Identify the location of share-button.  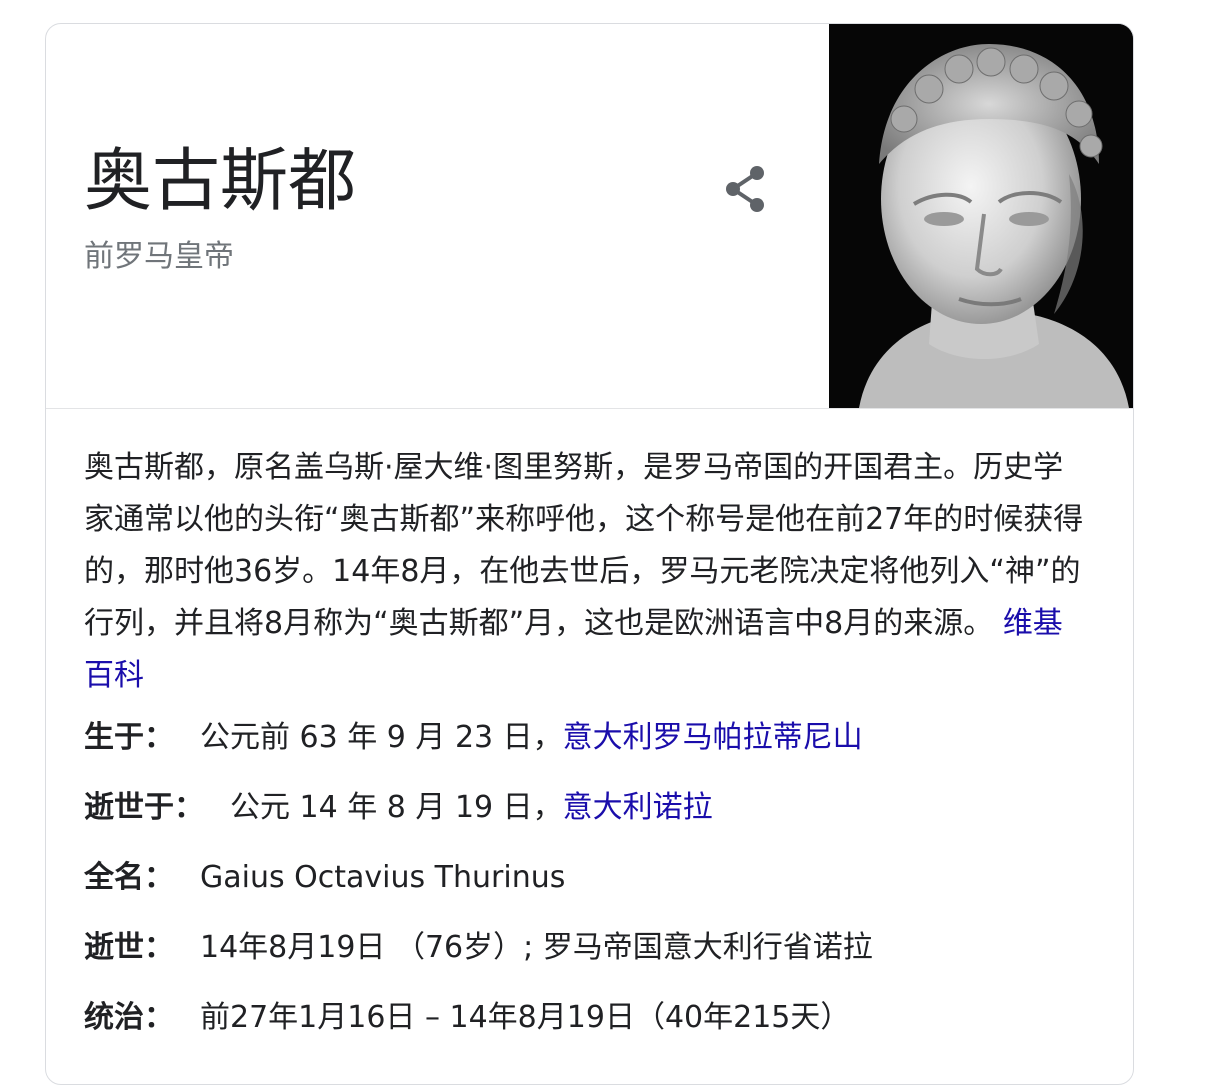
(745, 189).